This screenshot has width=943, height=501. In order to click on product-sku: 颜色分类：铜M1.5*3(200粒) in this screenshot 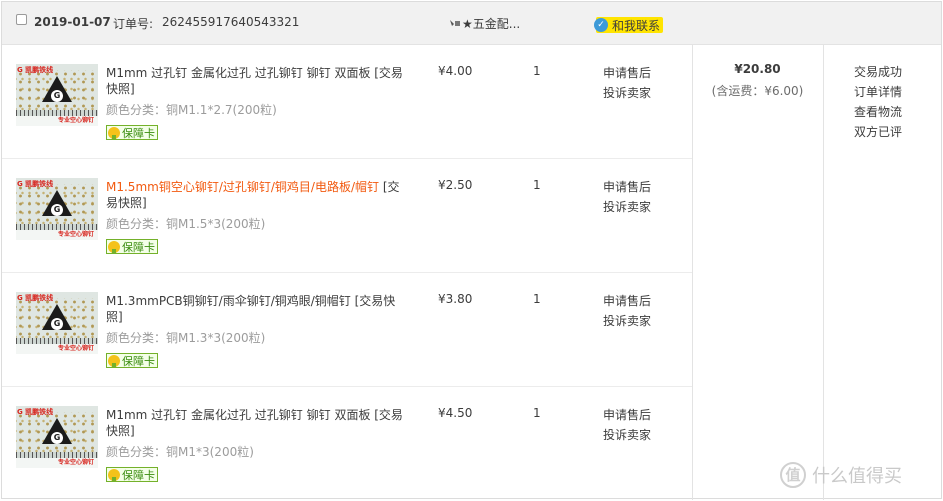, I will do `click(186, 224)`.